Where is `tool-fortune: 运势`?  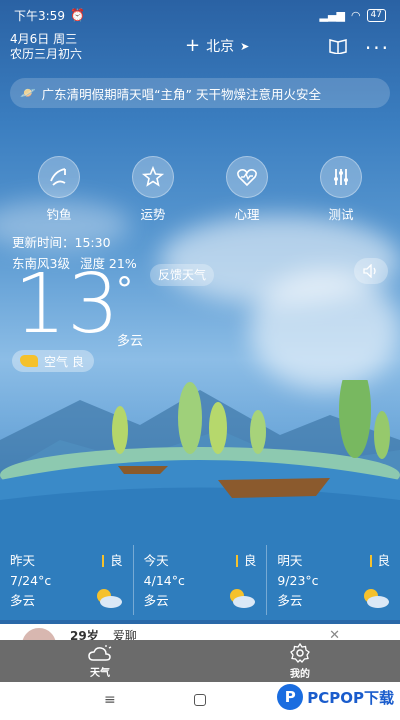
tool-fortune: 运势 is located at coordinates (153, 189).